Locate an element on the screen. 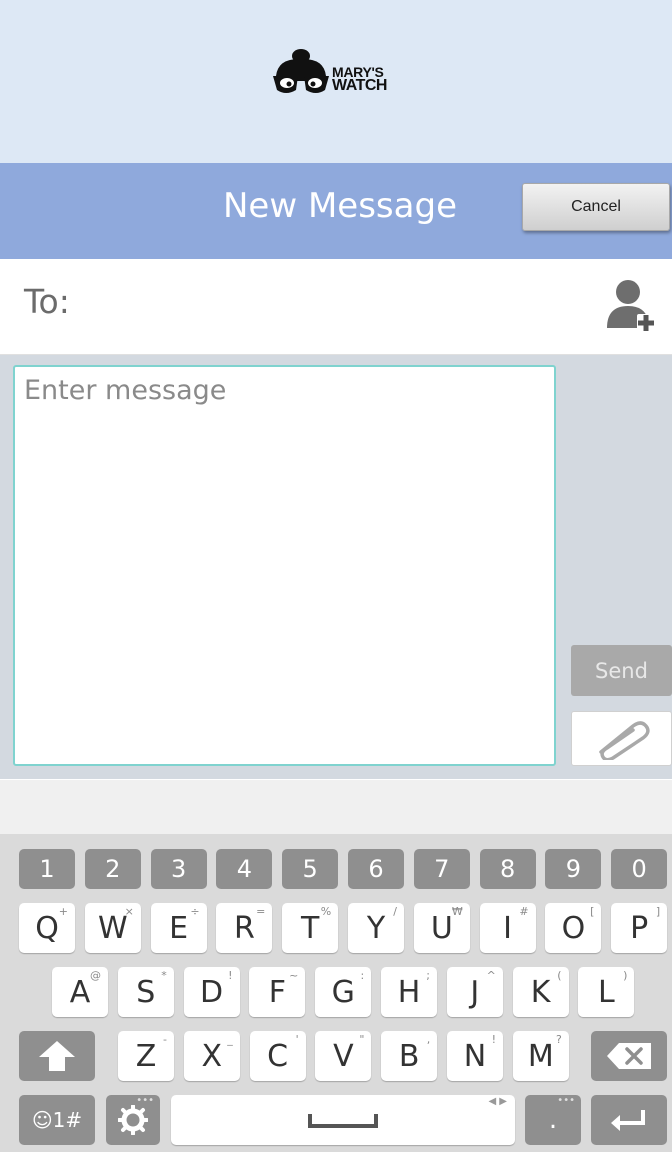 This screenshot has height=1152, width=672. shift-key is located at coordinates (57, 1056).